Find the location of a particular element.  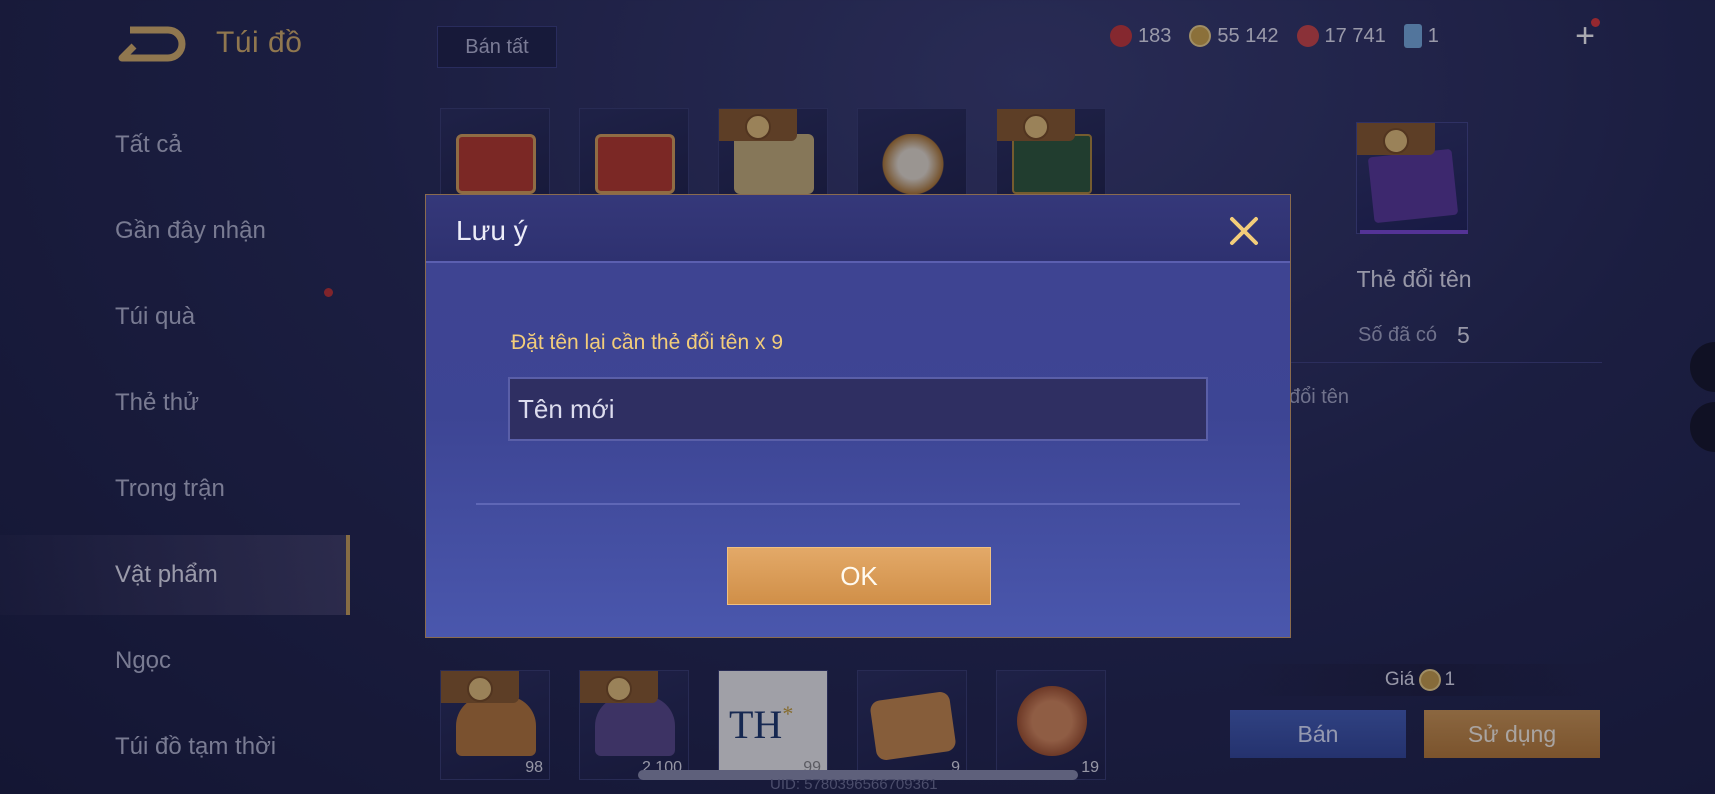

ok-button: OK is located at coordinates (859, 576).